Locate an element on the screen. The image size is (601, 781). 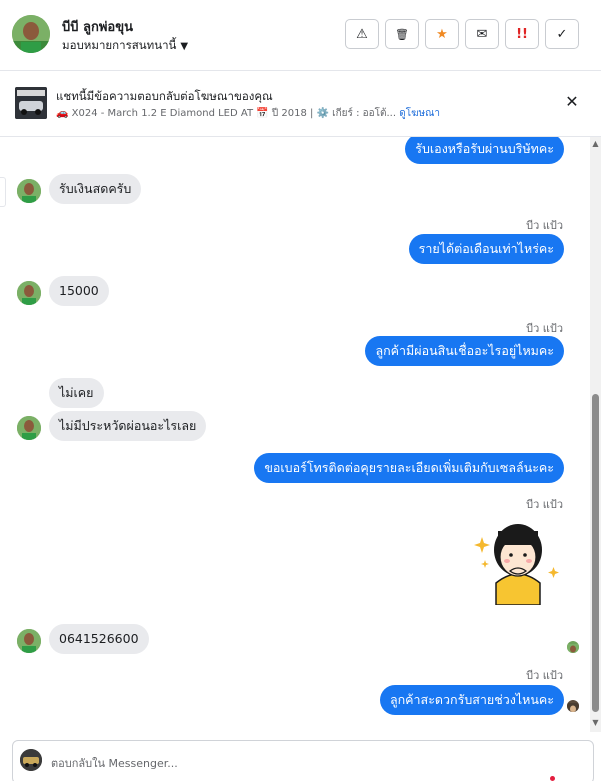
incoming-message: 0641526600 is located at coordinates (99, 639).